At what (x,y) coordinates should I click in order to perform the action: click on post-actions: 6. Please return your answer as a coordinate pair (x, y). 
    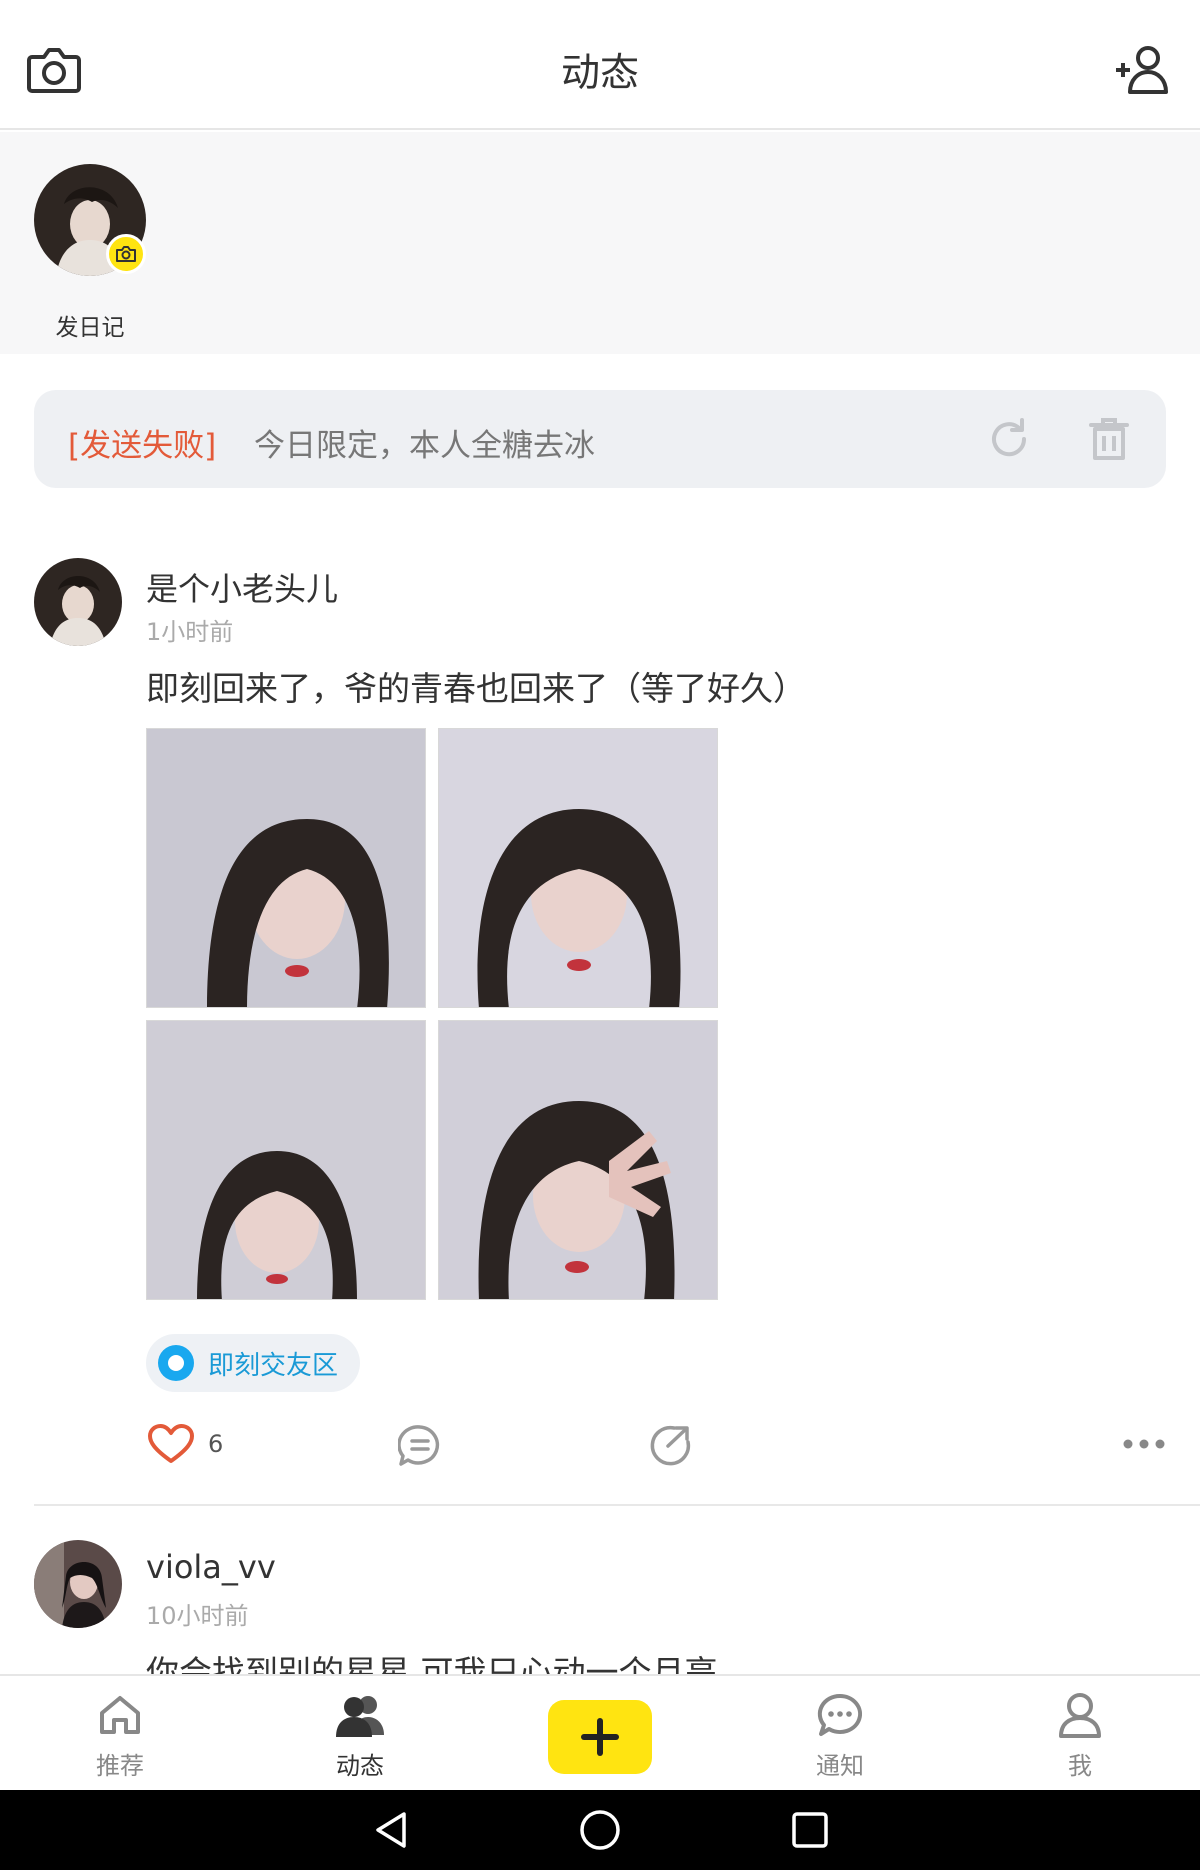
    Looking at the image, I should click on (600, 1448).